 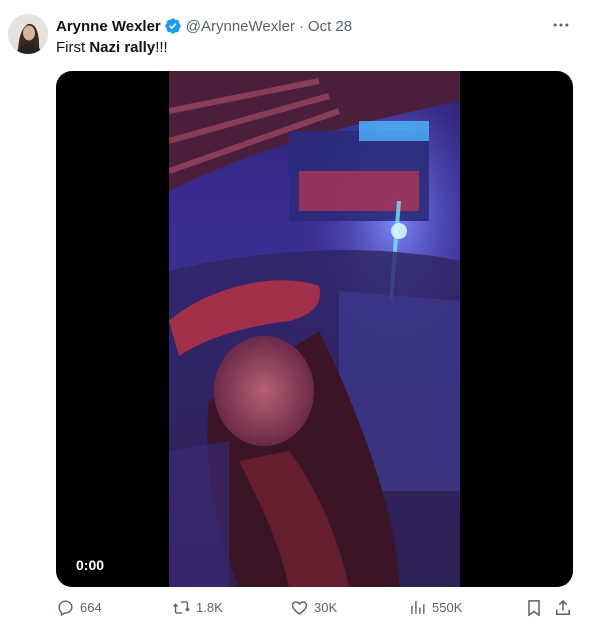 What do you see at coordinates (299, 608) in the screenshot?
I see `heart-icon` at bounding box center [299, 608].